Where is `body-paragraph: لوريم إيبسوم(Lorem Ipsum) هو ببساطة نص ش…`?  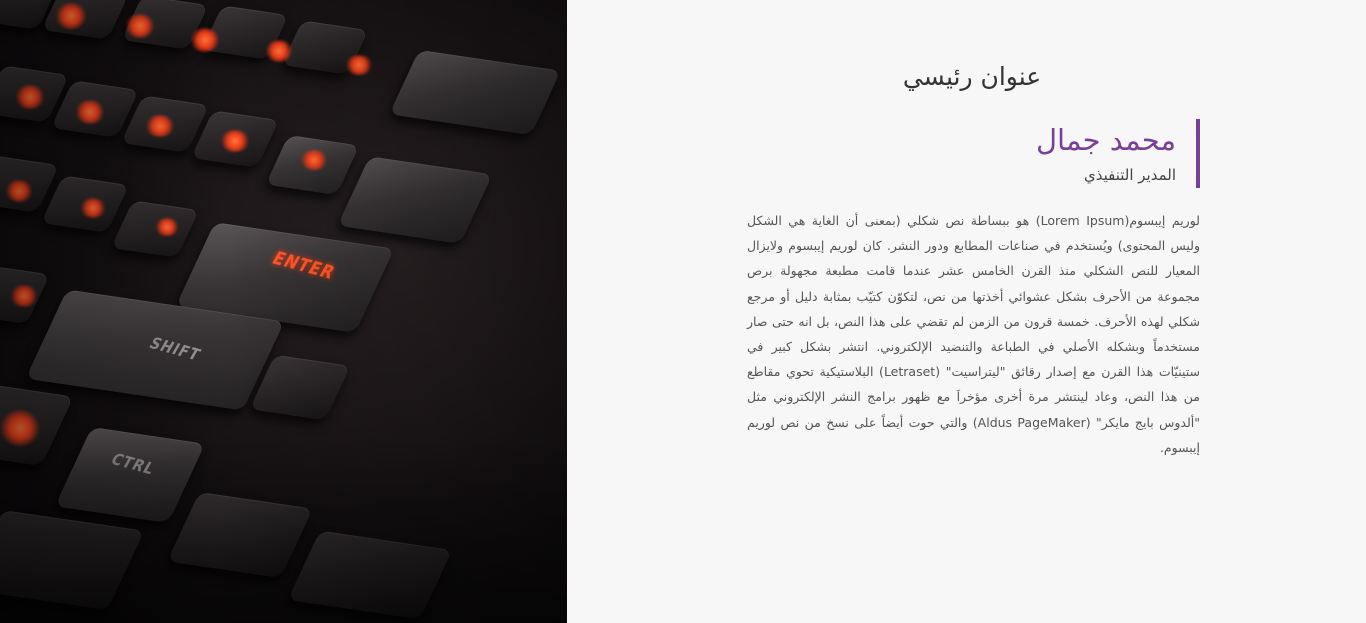
body-paragraph: لوريم إيبسوم(Lorem Ipsum) هو ببساطة نص ش… is located at coordinates (973, 334).